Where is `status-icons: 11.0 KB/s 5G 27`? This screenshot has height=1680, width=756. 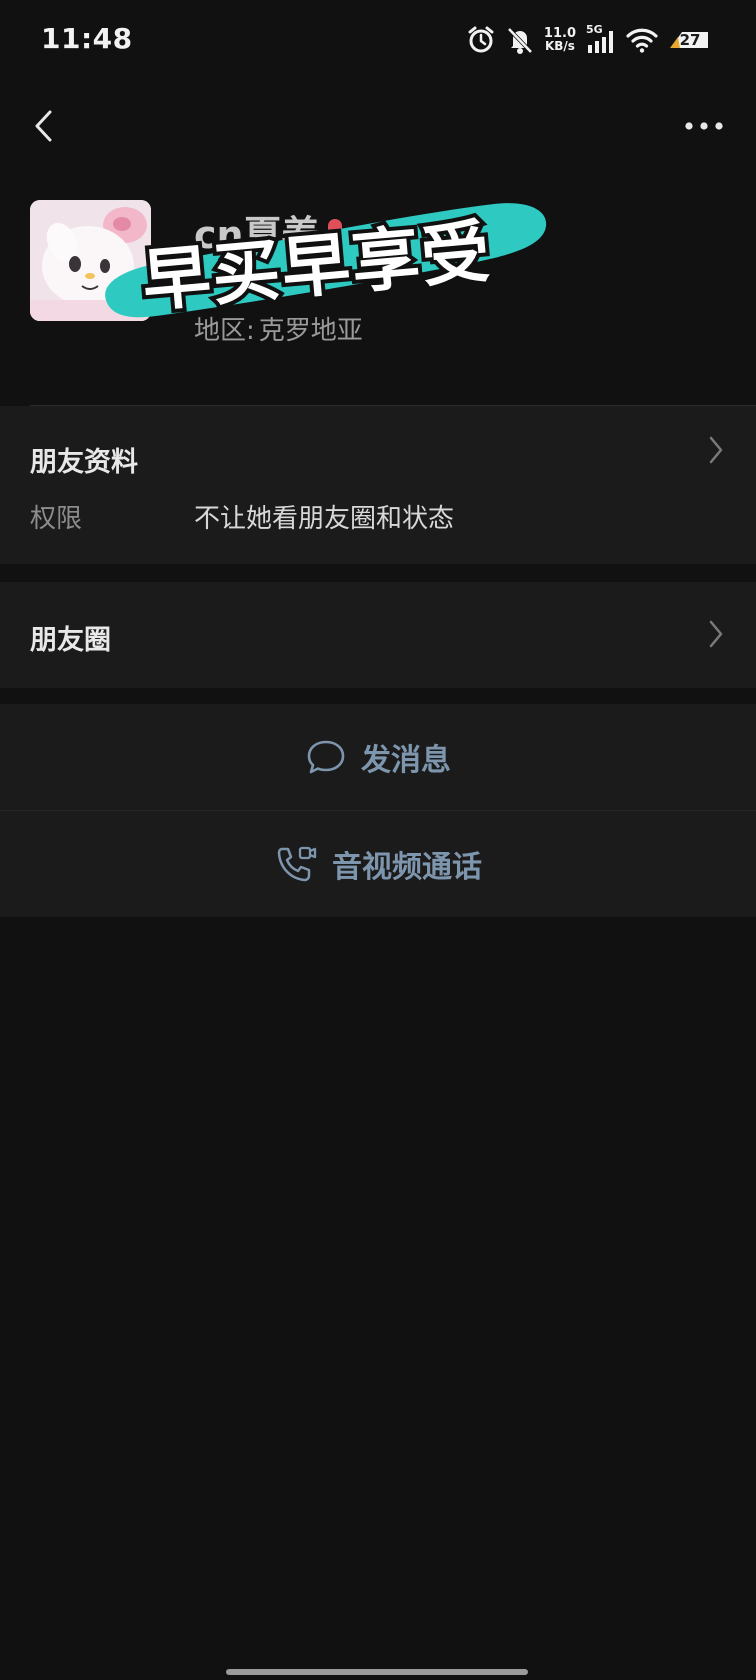 status-icons: 11.0 KB/s 5G 27 is located at coordinates (589, 40).